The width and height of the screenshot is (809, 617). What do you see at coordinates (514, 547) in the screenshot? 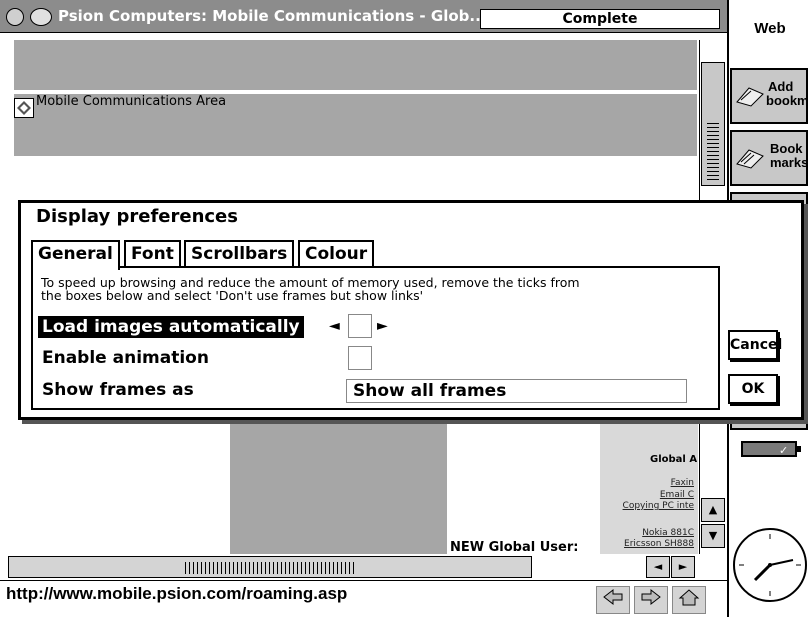
I see `new-global-user-label: NEW Global User:` at bounding box center [514, 547].